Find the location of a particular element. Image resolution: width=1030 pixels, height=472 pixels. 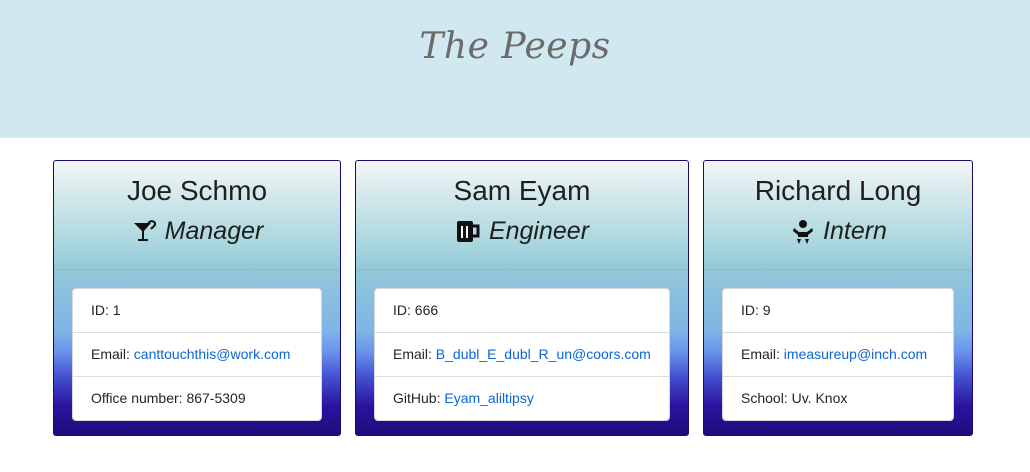

page-title: The Peeps is located at coordinates (515, 46).